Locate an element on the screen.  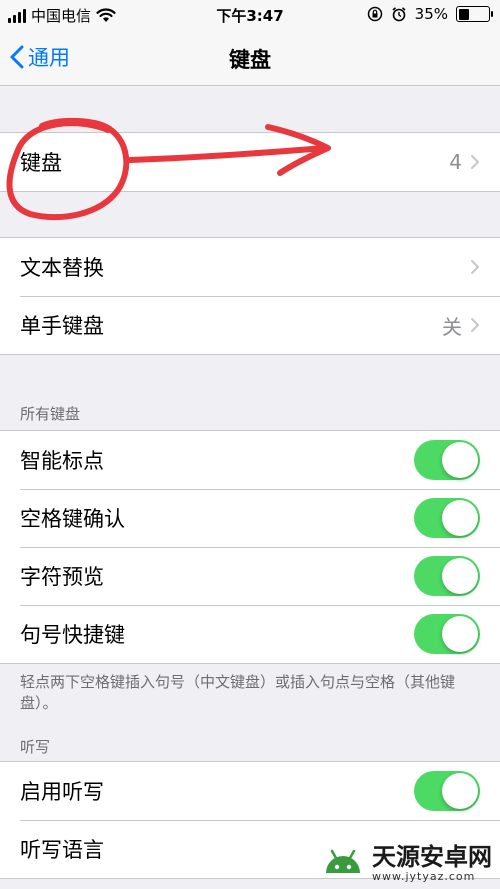
character-preview-toggle is located at coordinates (447, 576).